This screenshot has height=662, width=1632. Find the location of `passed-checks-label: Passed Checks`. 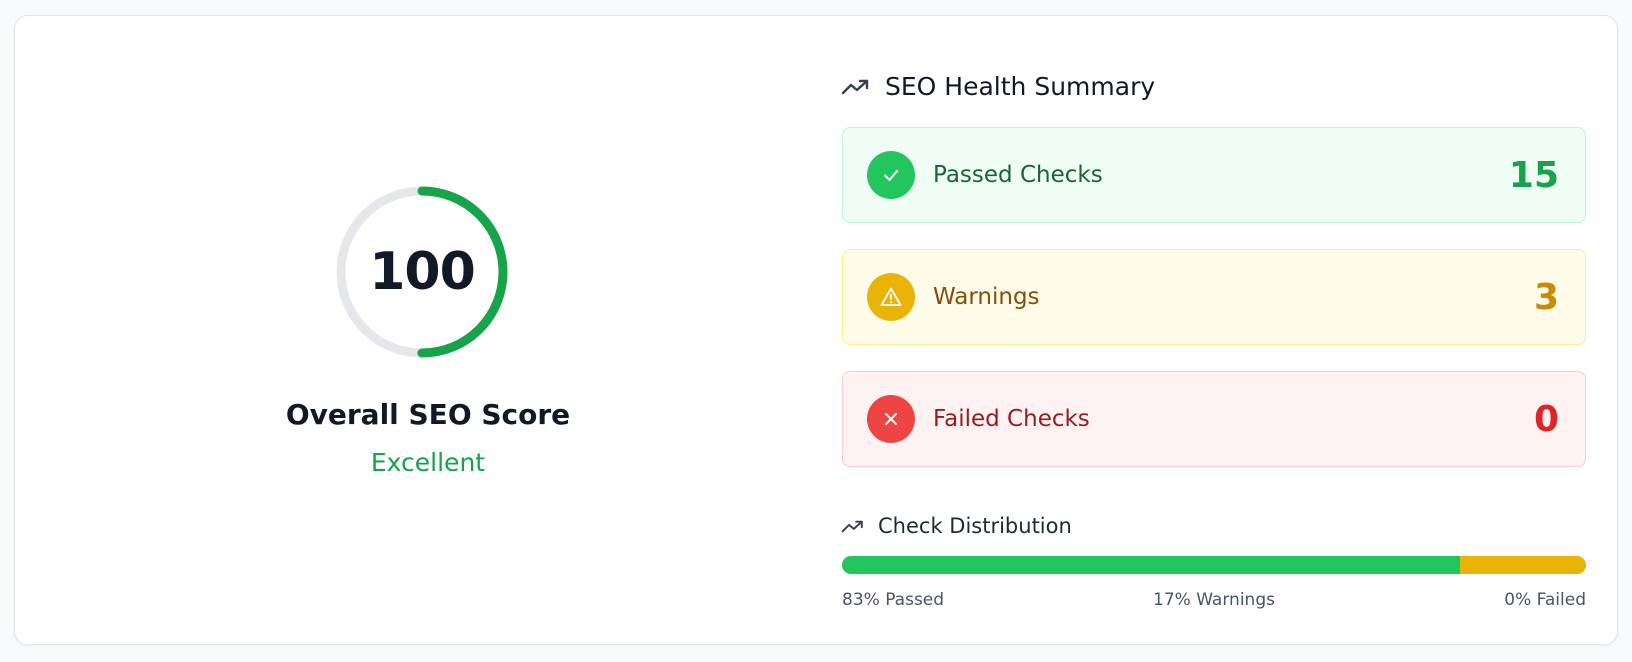

passed-checks-label: Passed Checks is located at coordinates (1018, 175).